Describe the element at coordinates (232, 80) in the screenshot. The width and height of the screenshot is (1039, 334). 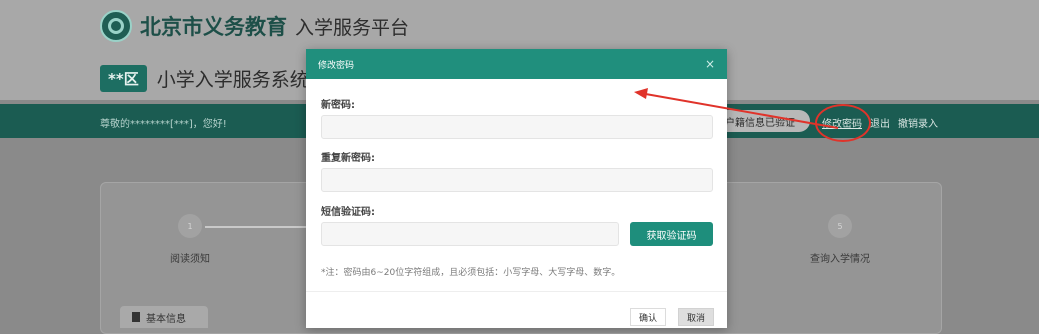
I see `system-title: 小学入学服务系统` at that location.